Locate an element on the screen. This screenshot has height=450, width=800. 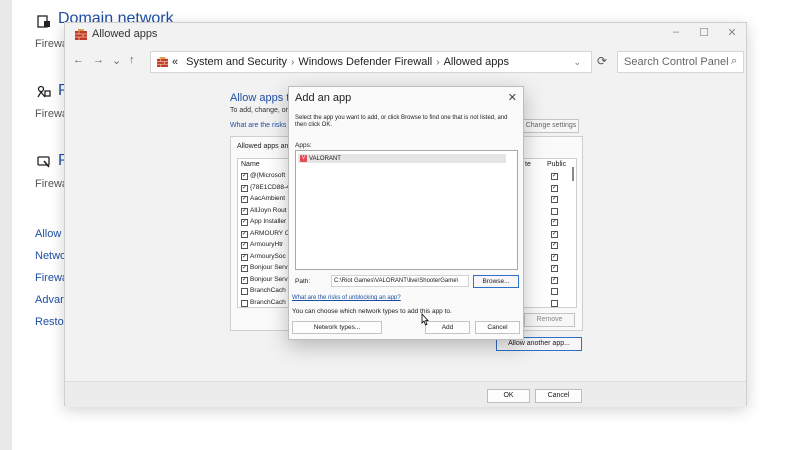
firewall-icon is located at coordinates (81, 34).